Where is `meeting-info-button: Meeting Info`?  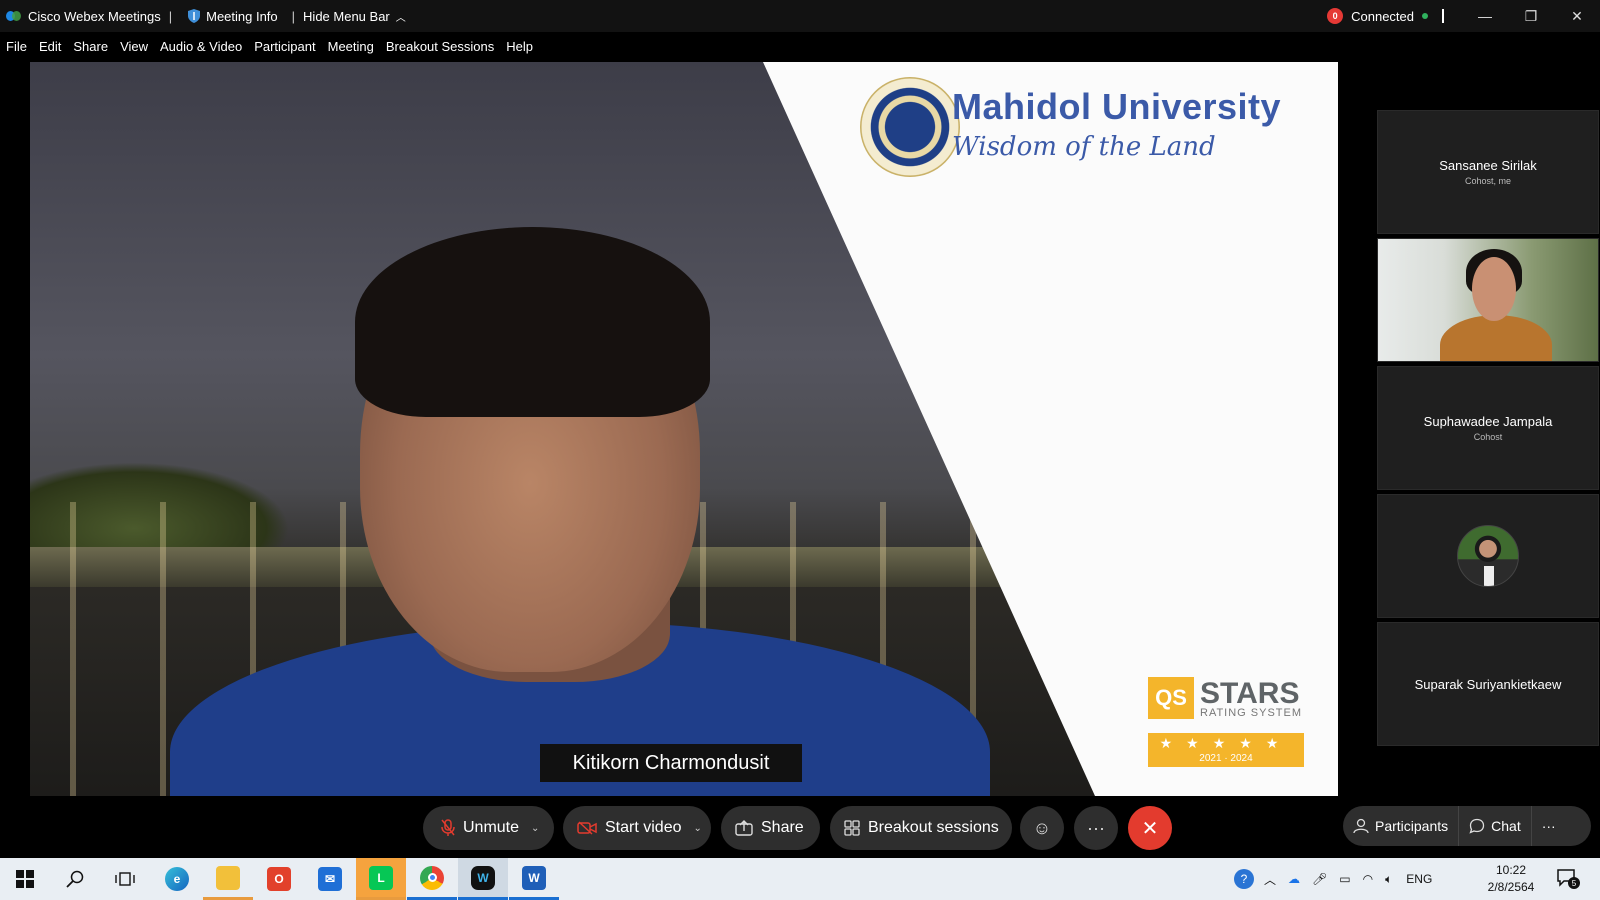 meeting-info-button: Meeting Info is located at coordinates (233, 16).